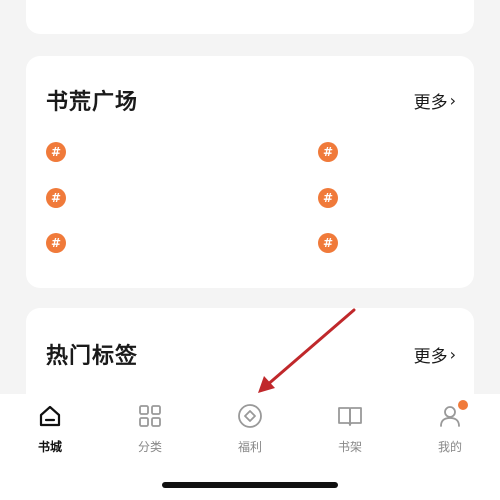  Describe the element at coordinates (92, 356) in the screenshot. I see `hot-tags-title: 热门标签` at that location.